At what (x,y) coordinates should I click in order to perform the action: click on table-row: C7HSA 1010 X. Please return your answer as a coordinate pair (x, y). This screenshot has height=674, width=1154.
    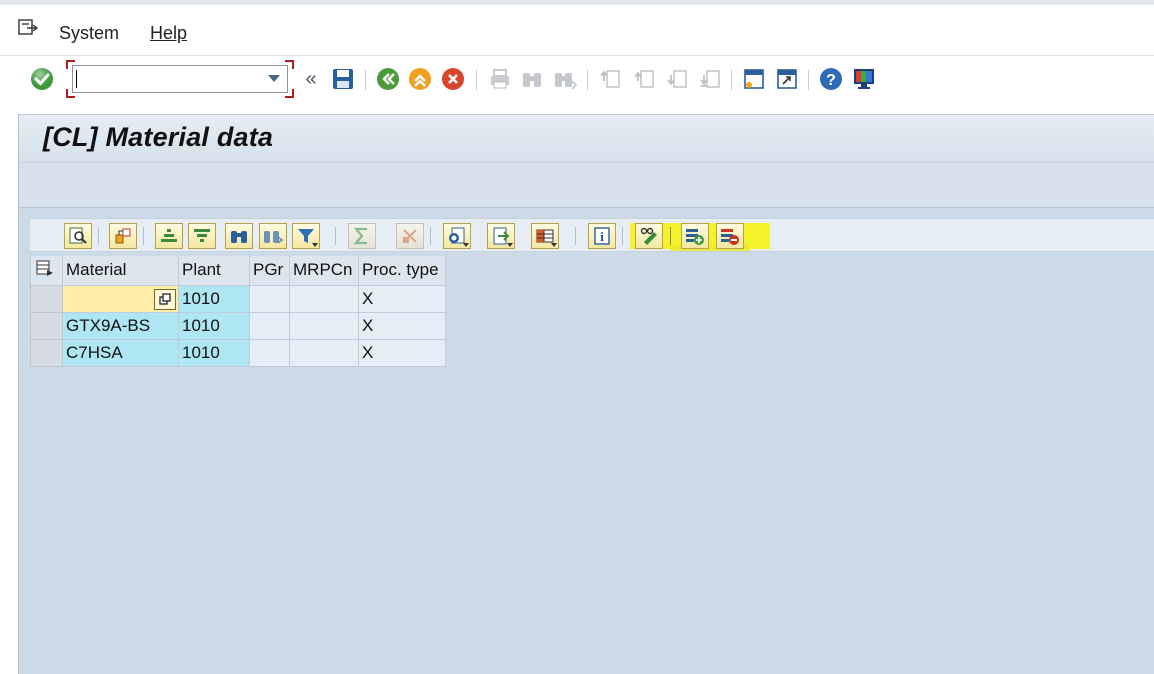
    Looking at the image, I should click on (238, 352).